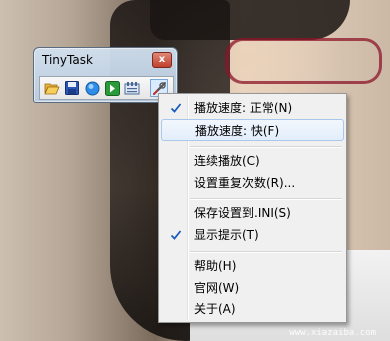 Image resolution: width=390 pixels, height=341 pixels. I want to click on open-button, so click(52, 88).